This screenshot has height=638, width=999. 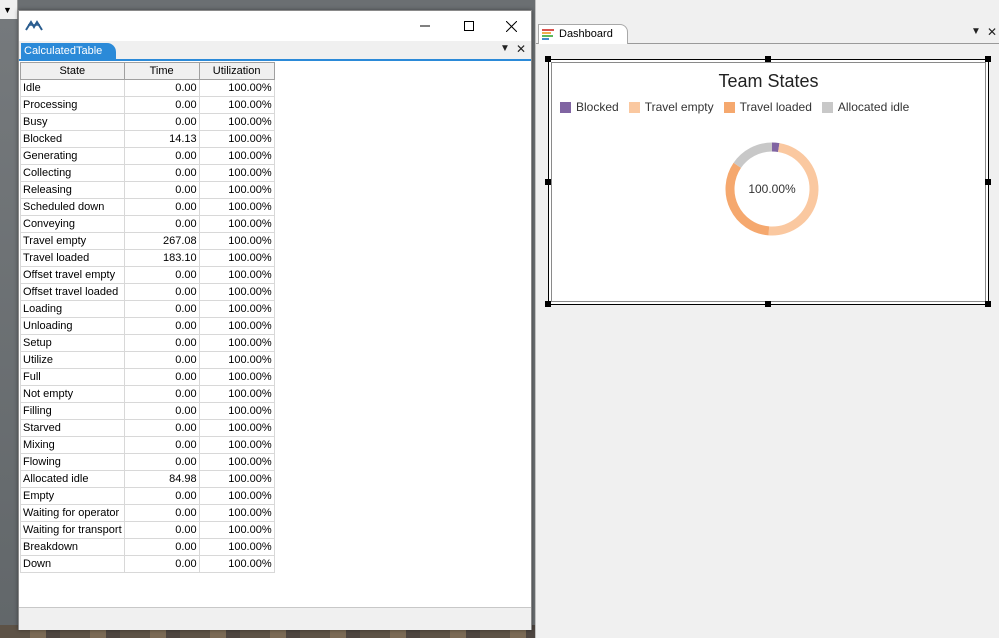 I want to click on cell-state: Empty, so click(x=72, y=496).